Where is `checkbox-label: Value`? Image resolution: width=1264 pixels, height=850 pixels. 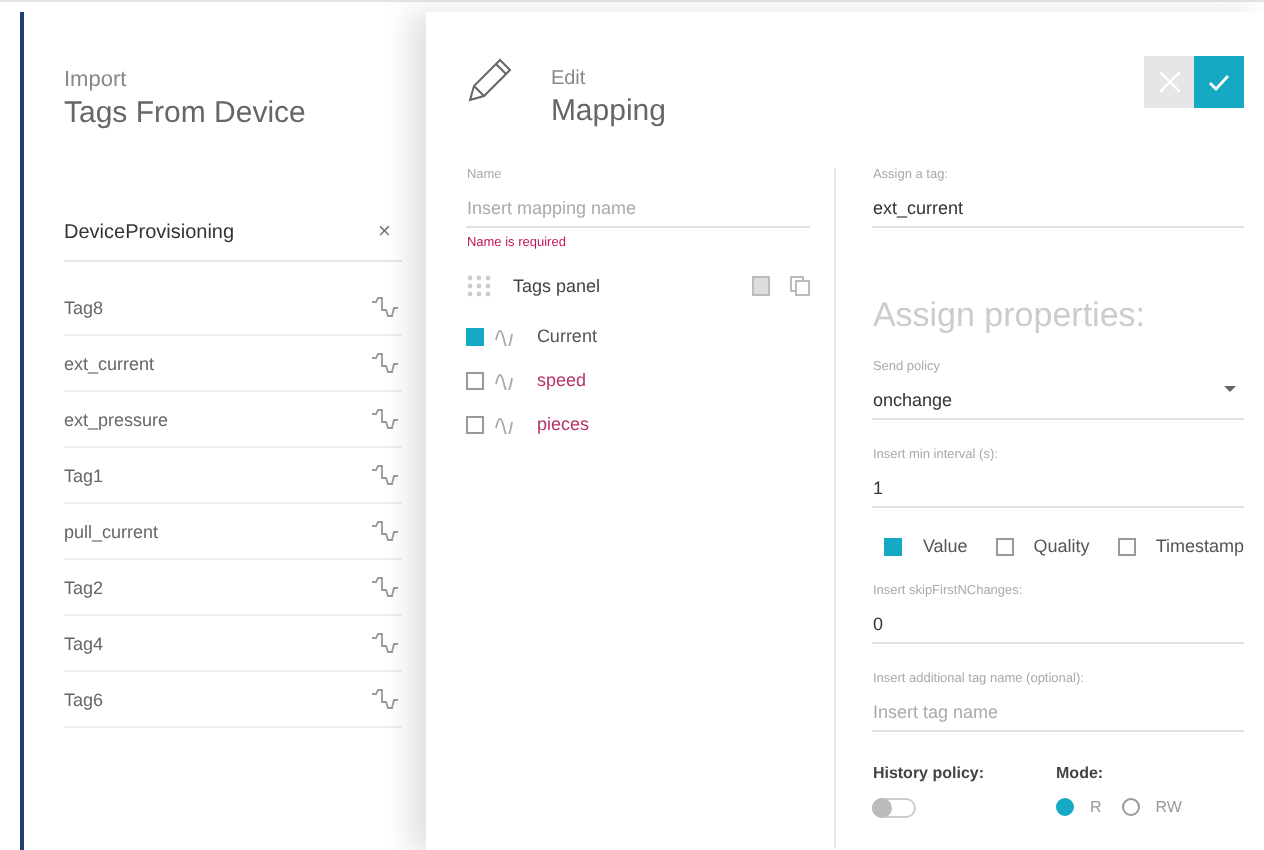 checkbox-label: Value is located at coordinates (945, 546).